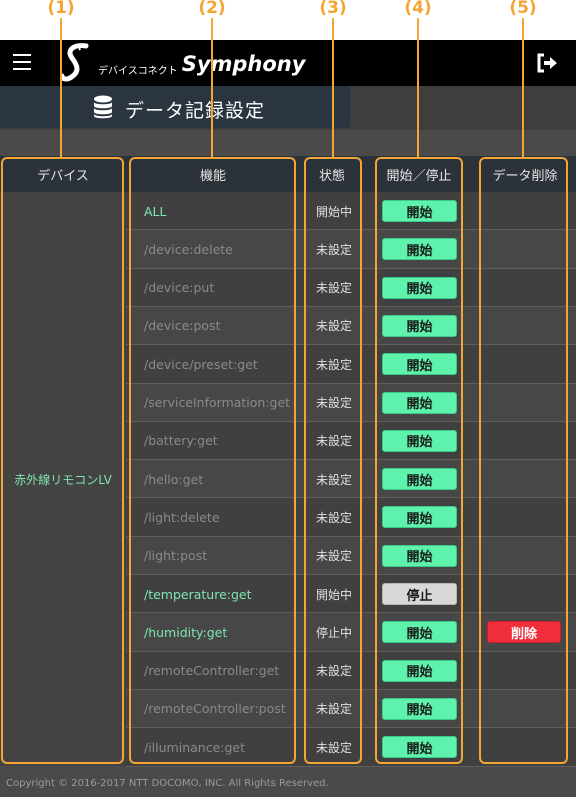 Image resolution: width=576 pixels, height=797 pixels. Describe the element at coordinates (179, 288) in the screenshot. I see `function-name: /device:put` at that location.